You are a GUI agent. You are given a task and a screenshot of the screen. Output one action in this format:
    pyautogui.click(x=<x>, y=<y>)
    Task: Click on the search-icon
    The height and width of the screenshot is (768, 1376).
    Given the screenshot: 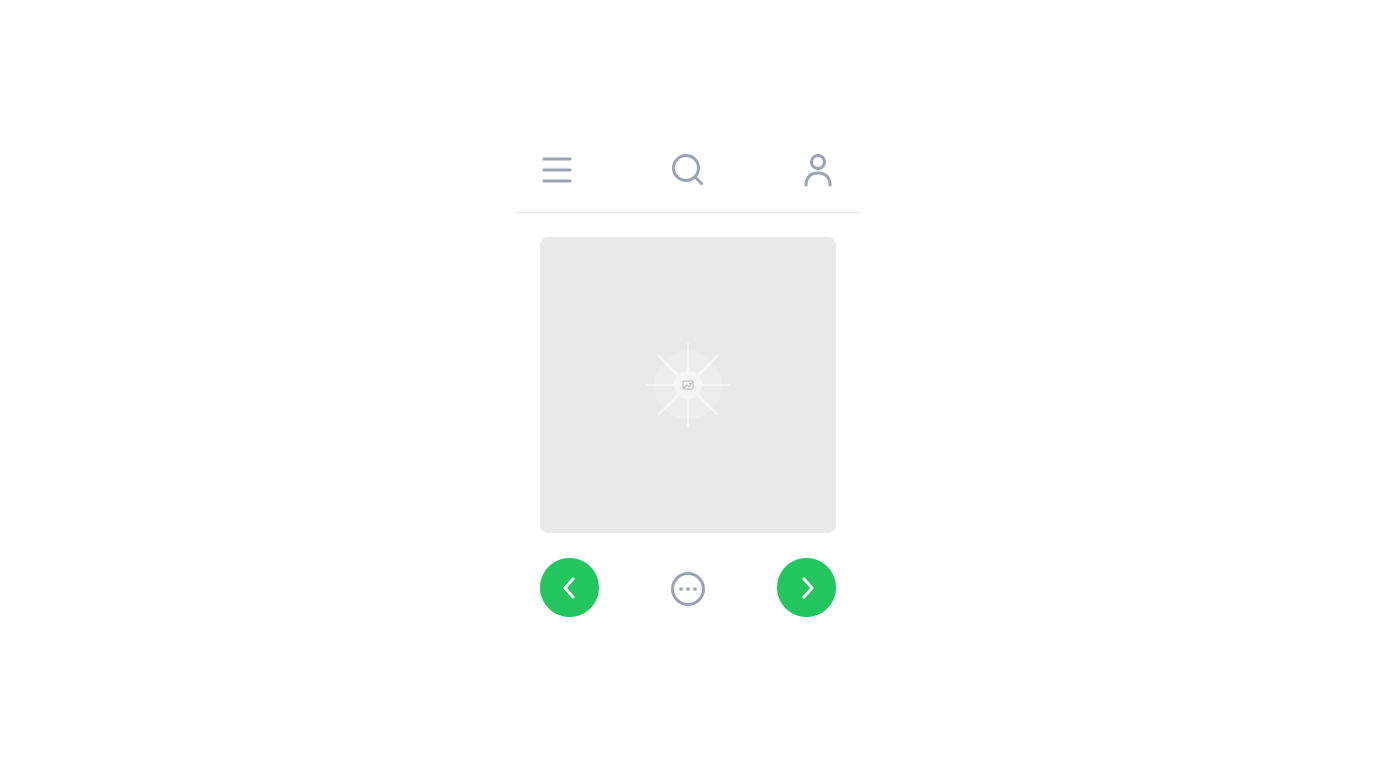 What is the action you would take?
    pyautogui.click(x=687, y=169)
    